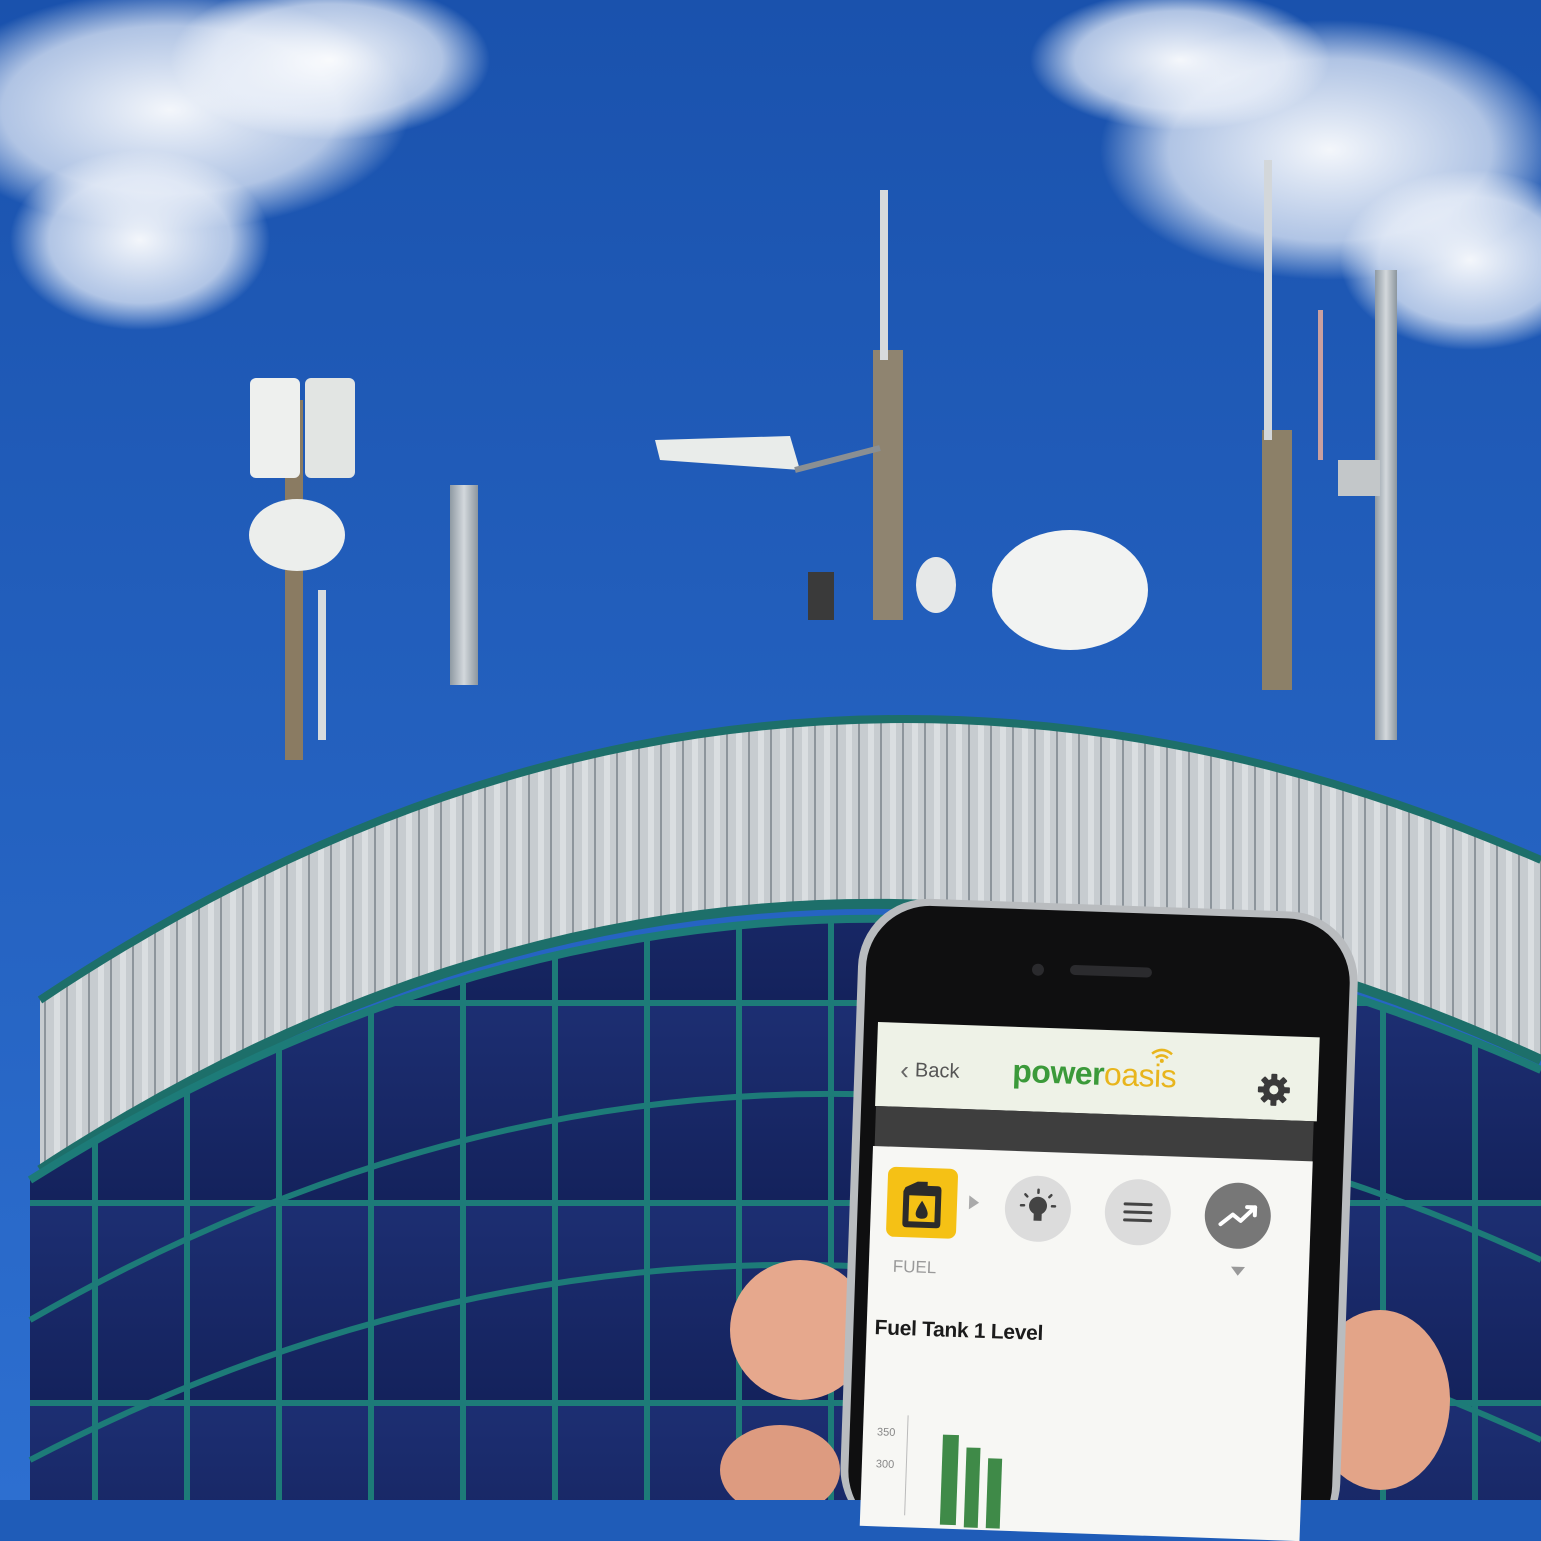 This screenshot has height=1541, width=1541. Describe the element at coordinates (1086, 1343) in the screenshot. I see `app-body: FUEL` at that location.